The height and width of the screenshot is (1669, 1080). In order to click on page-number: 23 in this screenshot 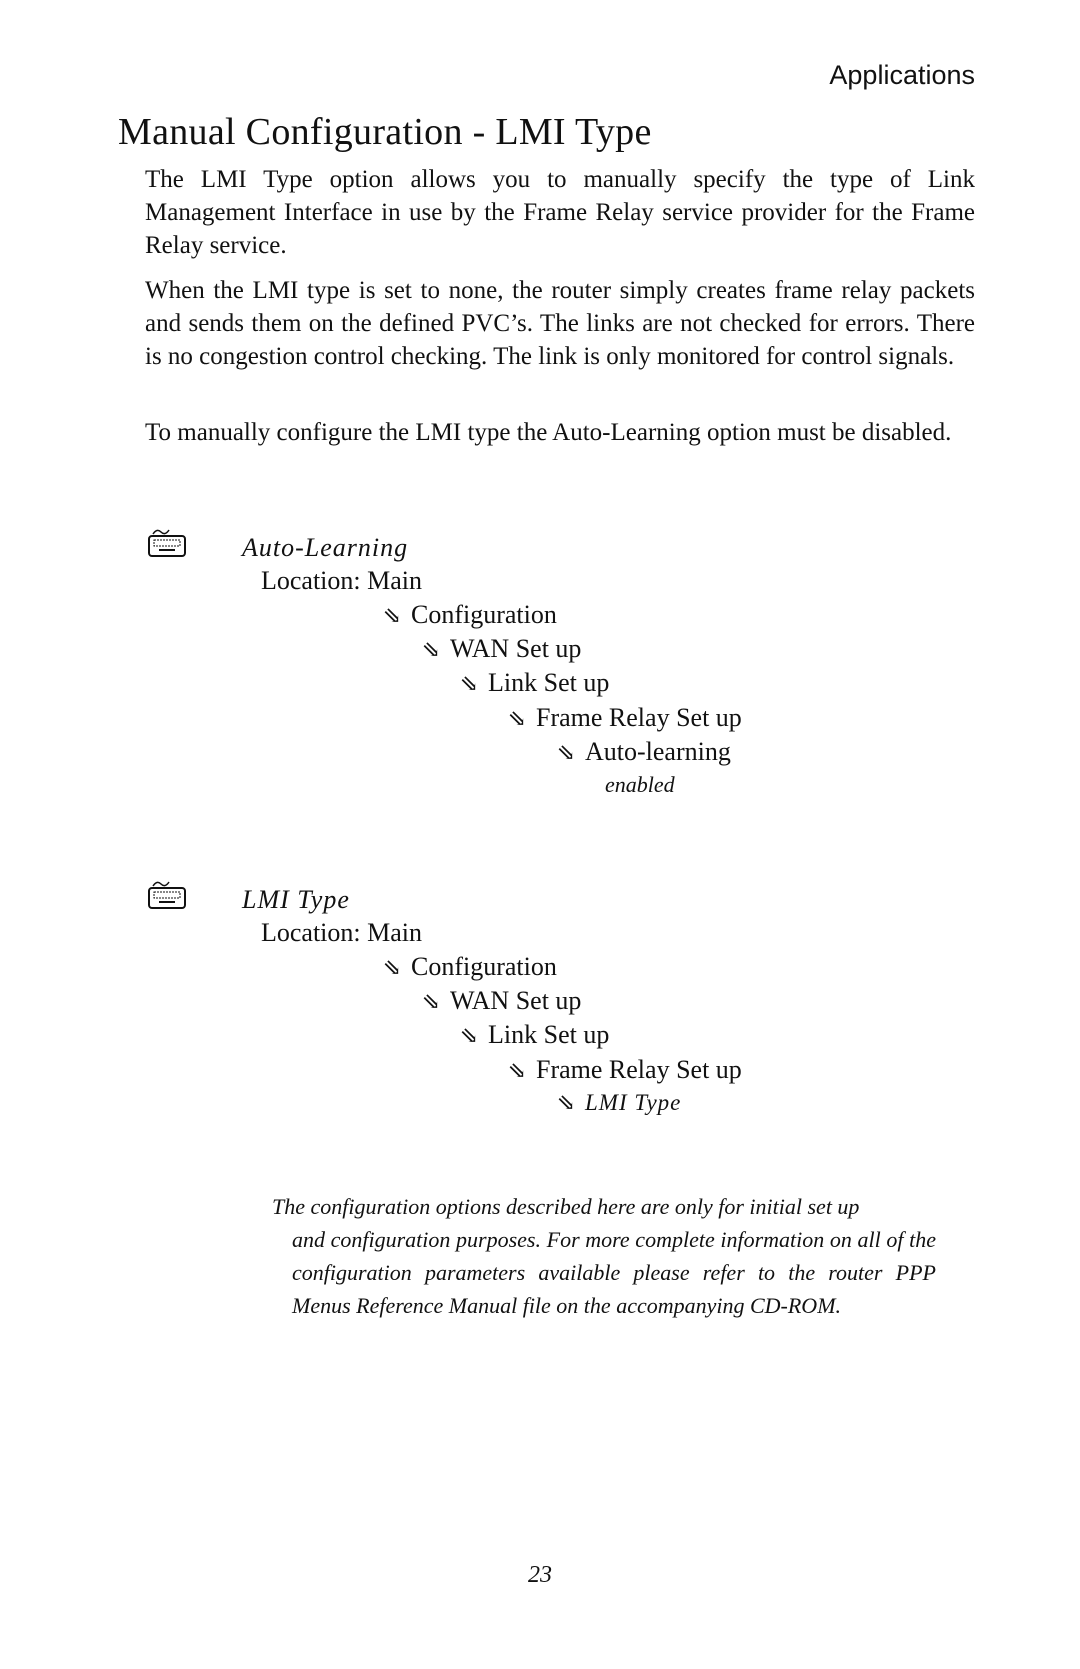, I will do `click(540, 1575)`.